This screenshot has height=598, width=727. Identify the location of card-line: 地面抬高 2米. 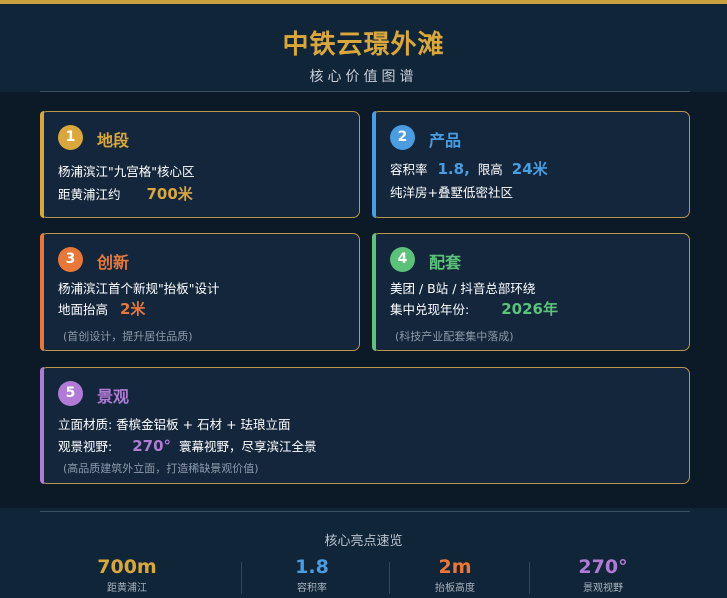
(101, 308).